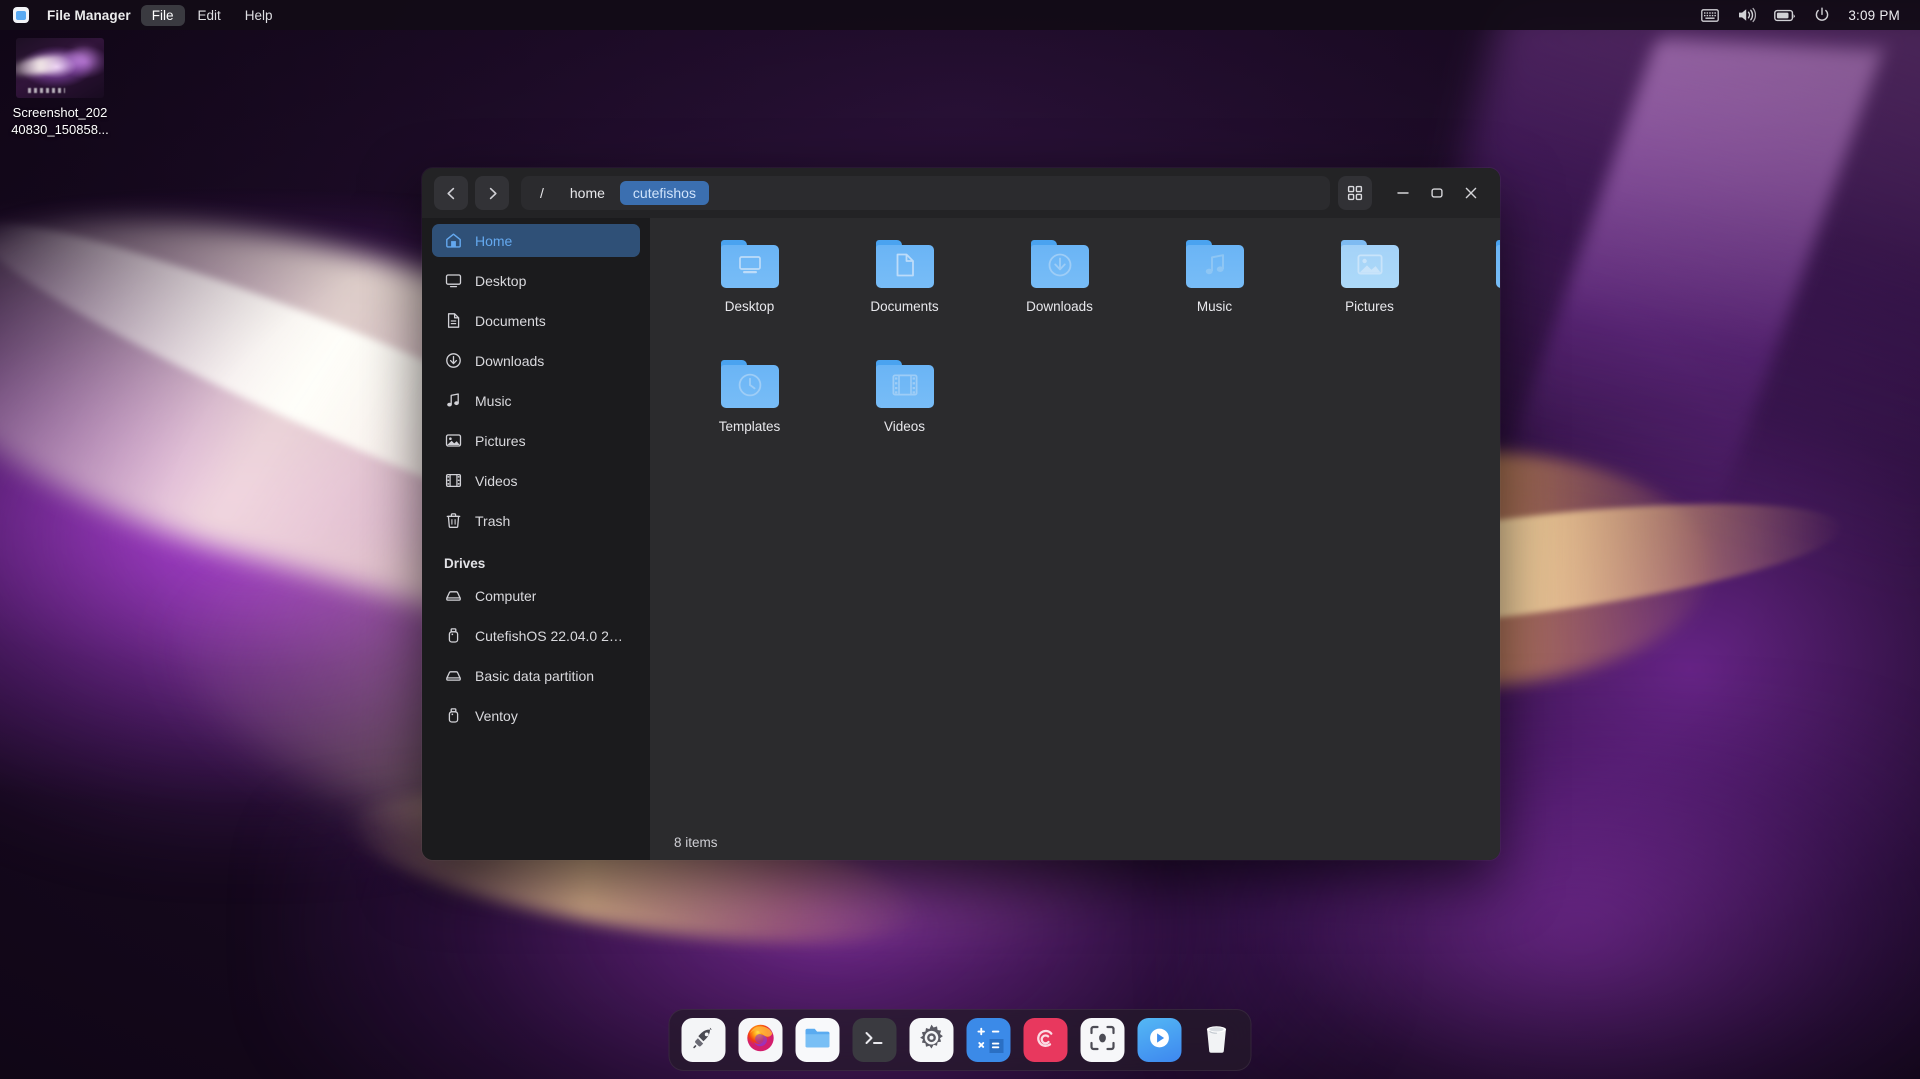 The image size is (1920, 1079). Describe the element at coordinates (1214, 264) in the screenshot. I see `folder-music-icon` at that location.